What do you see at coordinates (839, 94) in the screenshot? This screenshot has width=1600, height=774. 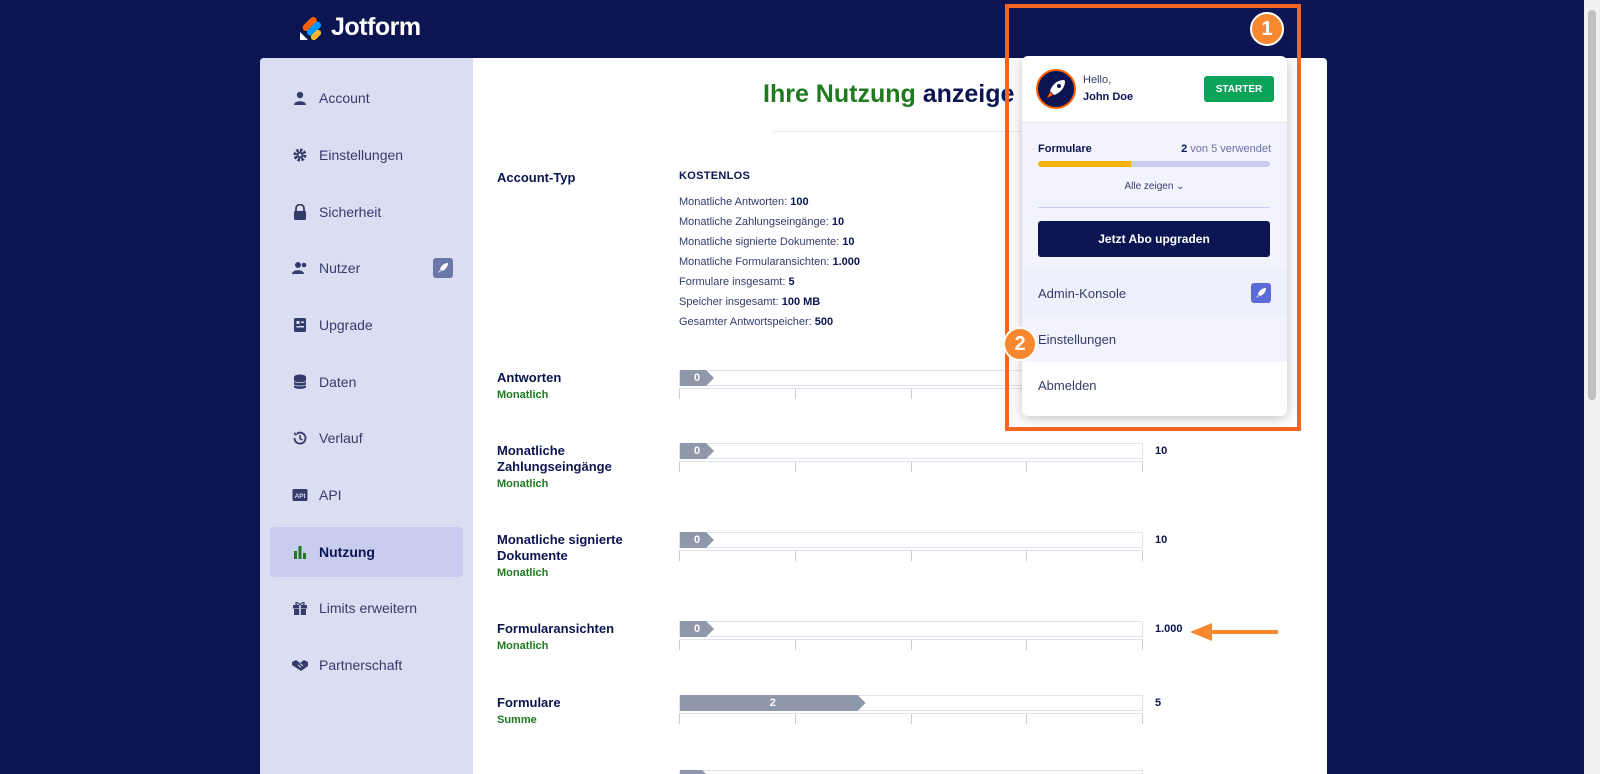 I see `page-title-highlight: Ihre Nutzung` at bounding box center [839, 94].